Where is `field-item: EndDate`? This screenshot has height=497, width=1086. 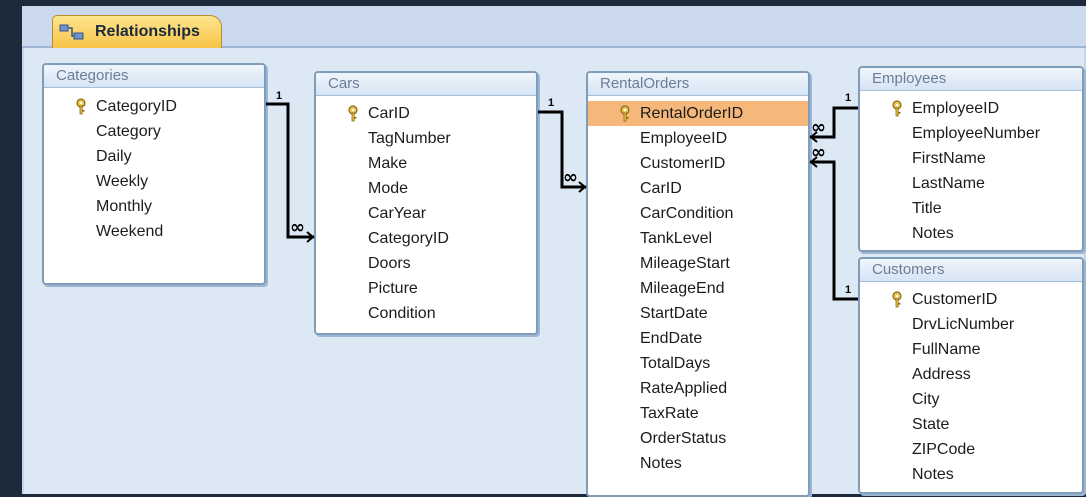 field-item: EndDate is located at coordinates (698, 338).